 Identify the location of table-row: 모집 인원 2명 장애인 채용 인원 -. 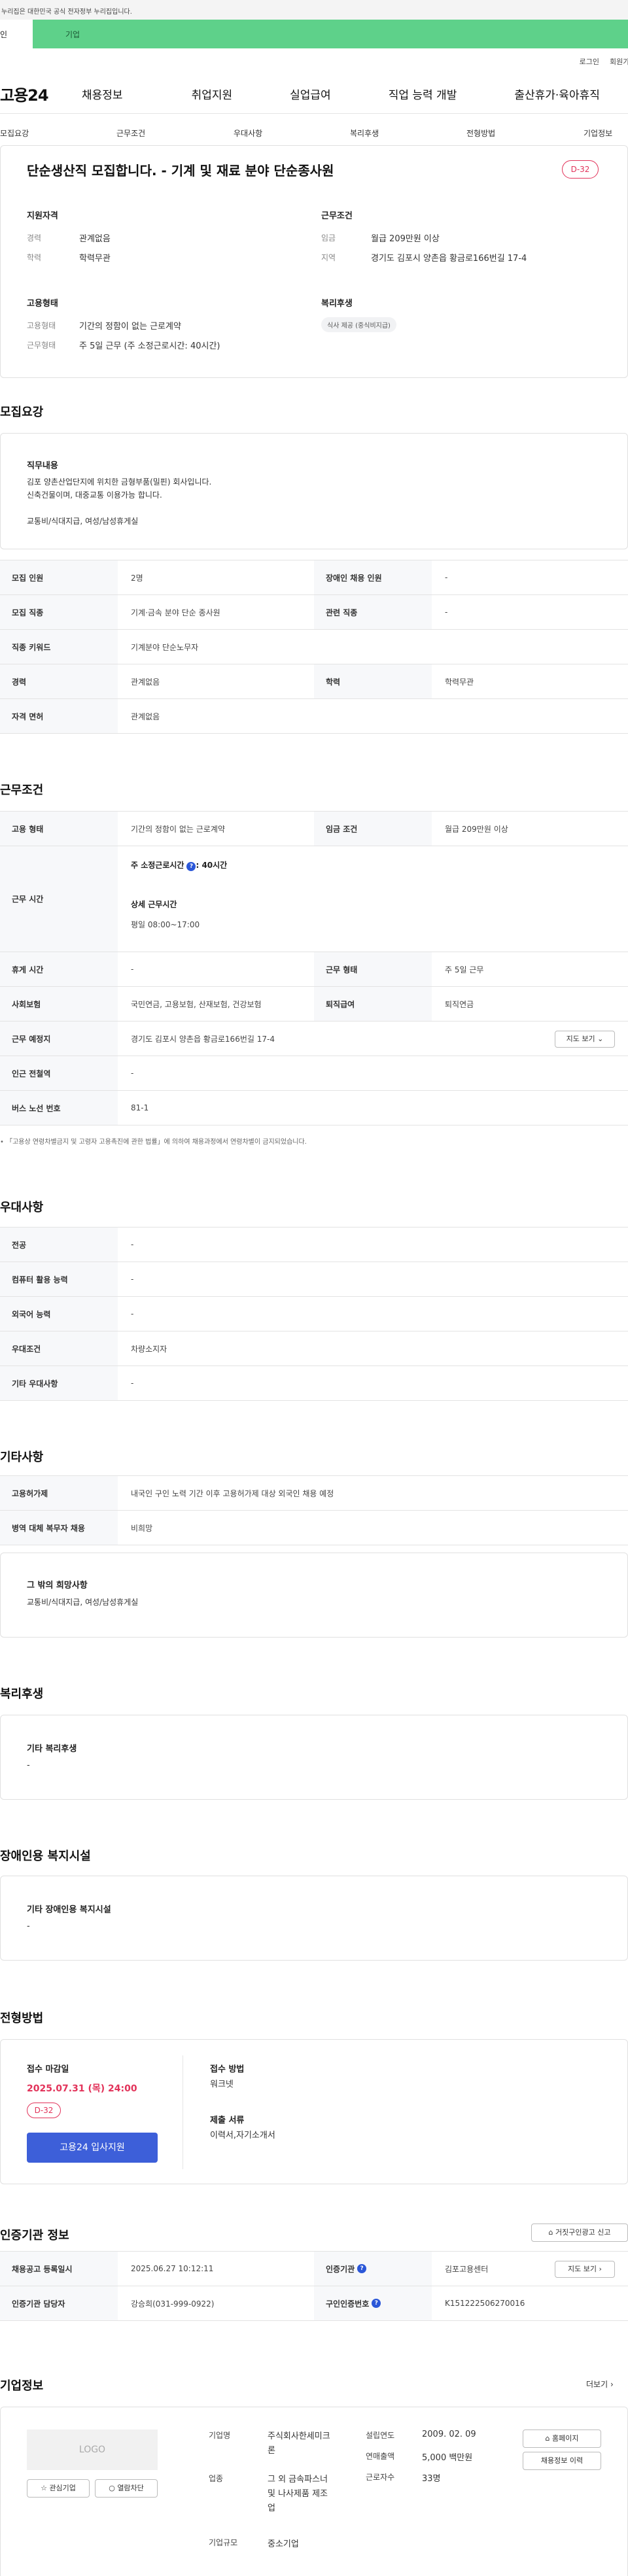
(314, 578).